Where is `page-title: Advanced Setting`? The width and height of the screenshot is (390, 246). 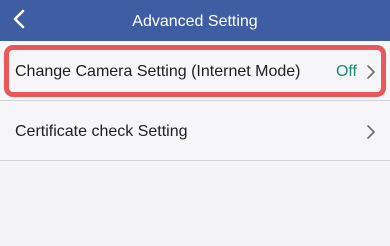 page-title: Advanced Setting is located at coordinates (195, 21).